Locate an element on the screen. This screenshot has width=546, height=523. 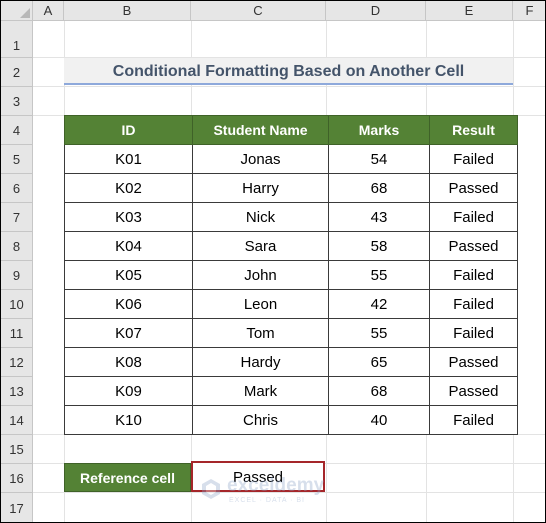
cell-id: K06 is located at coordinates (128, 304).